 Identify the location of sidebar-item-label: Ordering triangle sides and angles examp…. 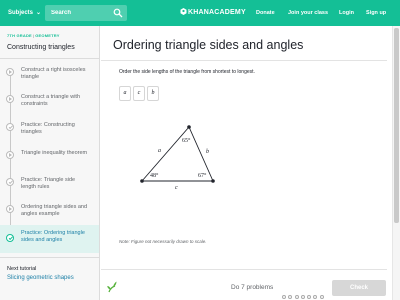
(54, 210).